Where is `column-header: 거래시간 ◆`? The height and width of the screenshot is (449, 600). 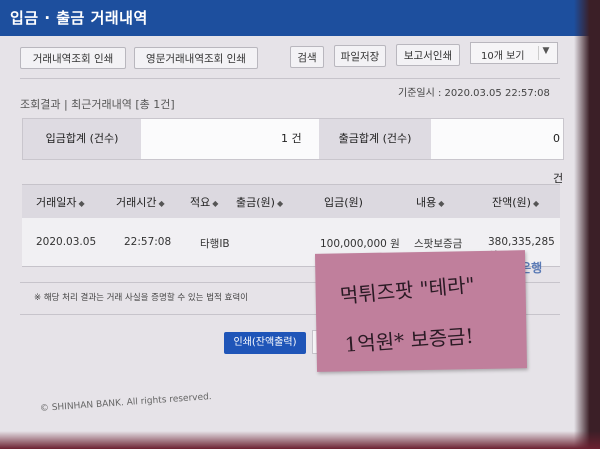
column-header: 거래시간 ◆ is located at coordinates (140, 202).